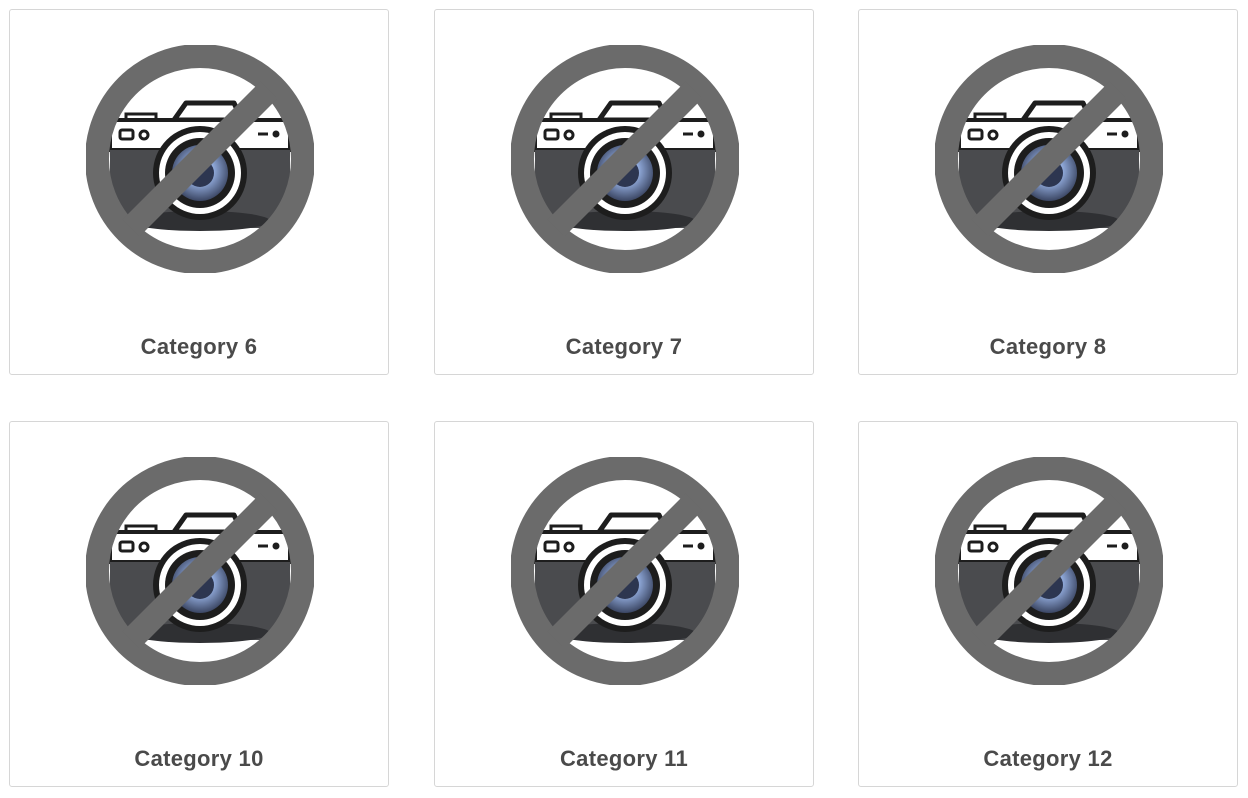  I want to click on category-card: Category 11, so click(624, 604).